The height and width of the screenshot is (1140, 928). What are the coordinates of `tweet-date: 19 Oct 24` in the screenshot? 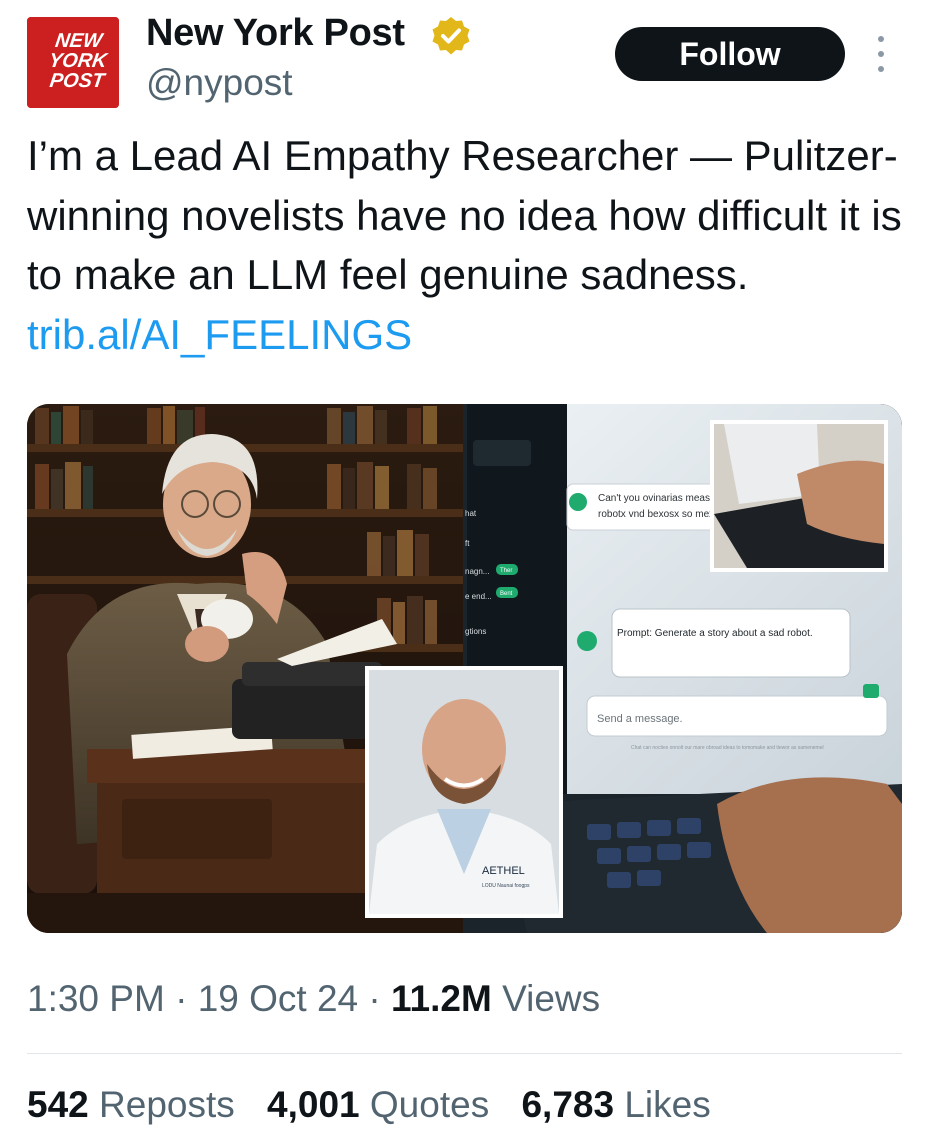 It's located at (278, 998).